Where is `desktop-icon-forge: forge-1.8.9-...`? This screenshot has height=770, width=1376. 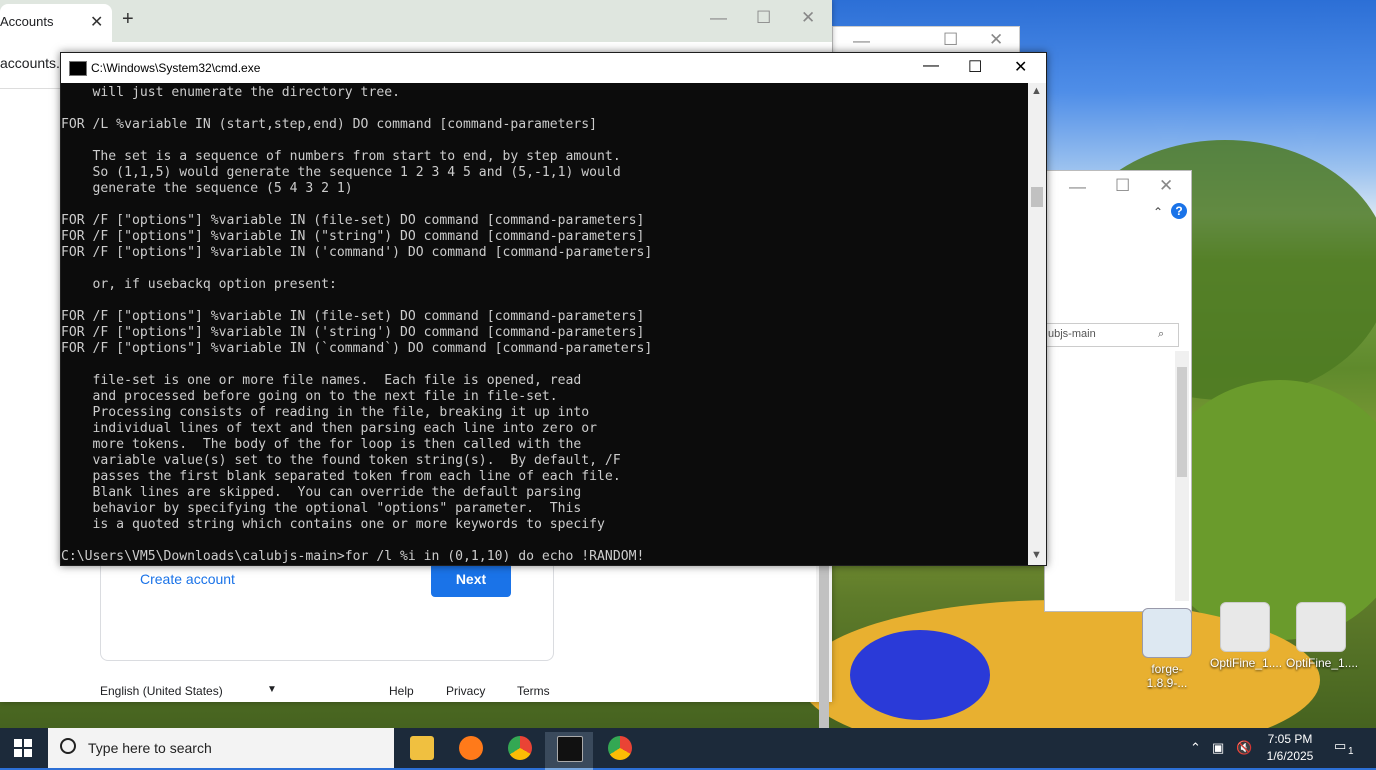
desktop-icon-forge: forge-1.8.9-... is located at coordinates (1167, 649).